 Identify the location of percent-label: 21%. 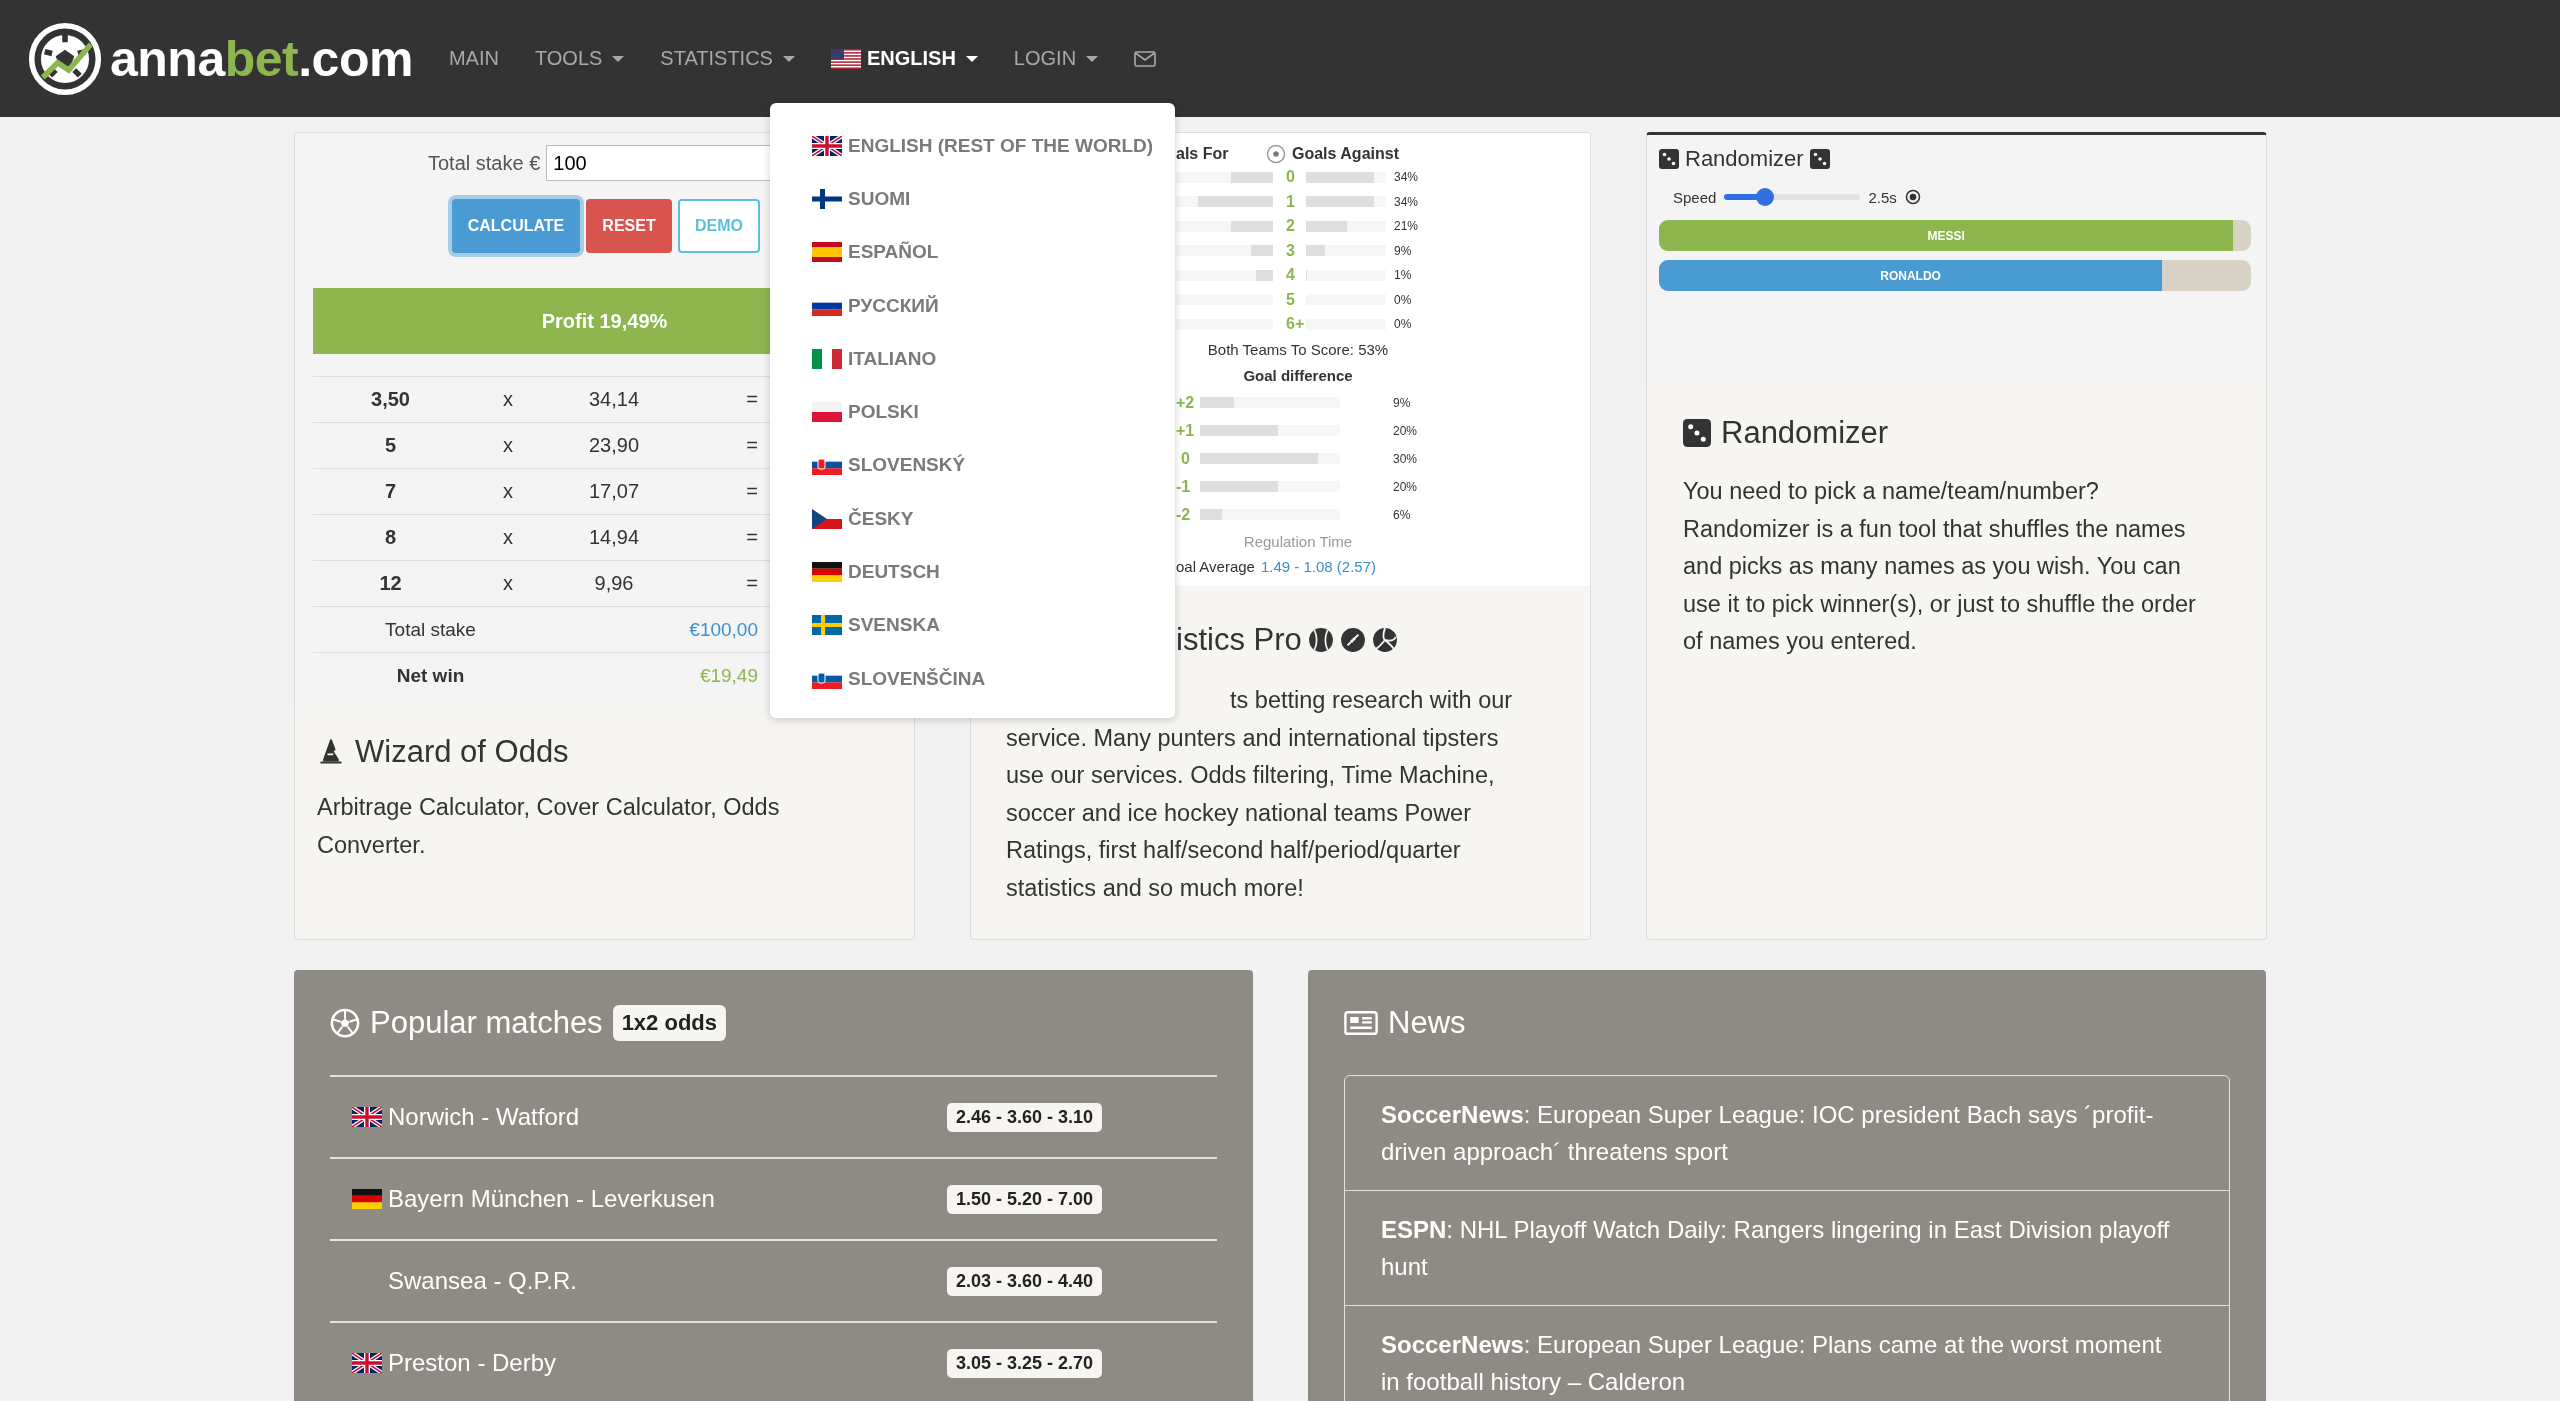
(1406, 226).